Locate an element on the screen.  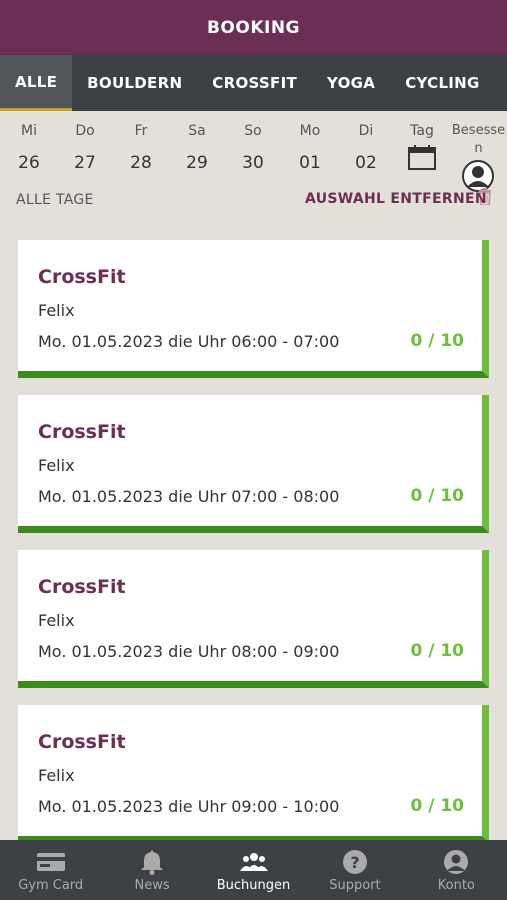
course-time: Mo. 01.05.2023 die Uhr 08:00 - 09:00 is located at coordinates (189, 651).